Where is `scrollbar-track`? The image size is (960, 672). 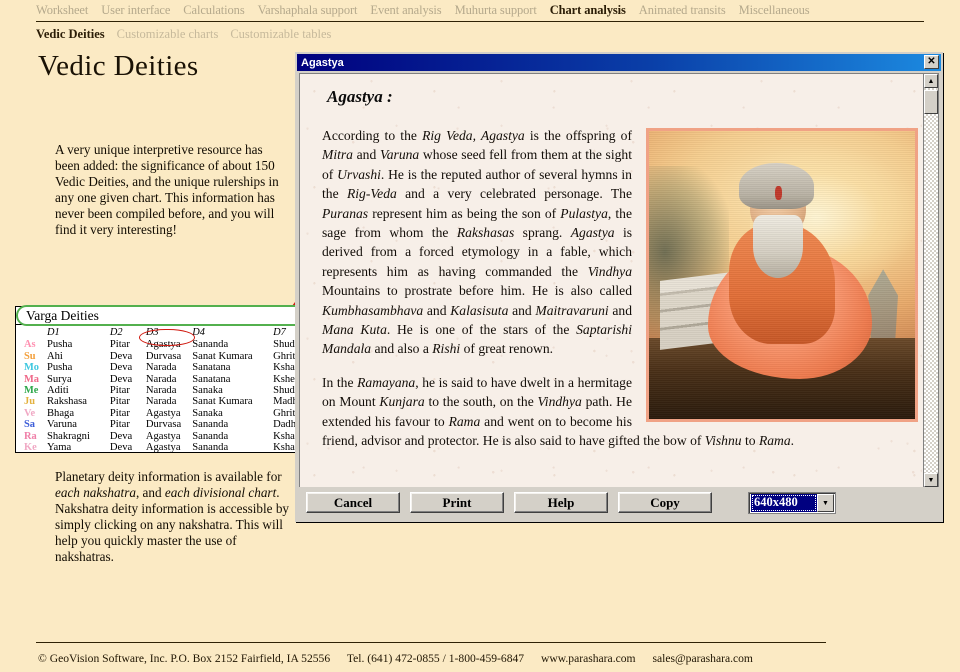 scrollbar-track is located at coordinates (931, 280).